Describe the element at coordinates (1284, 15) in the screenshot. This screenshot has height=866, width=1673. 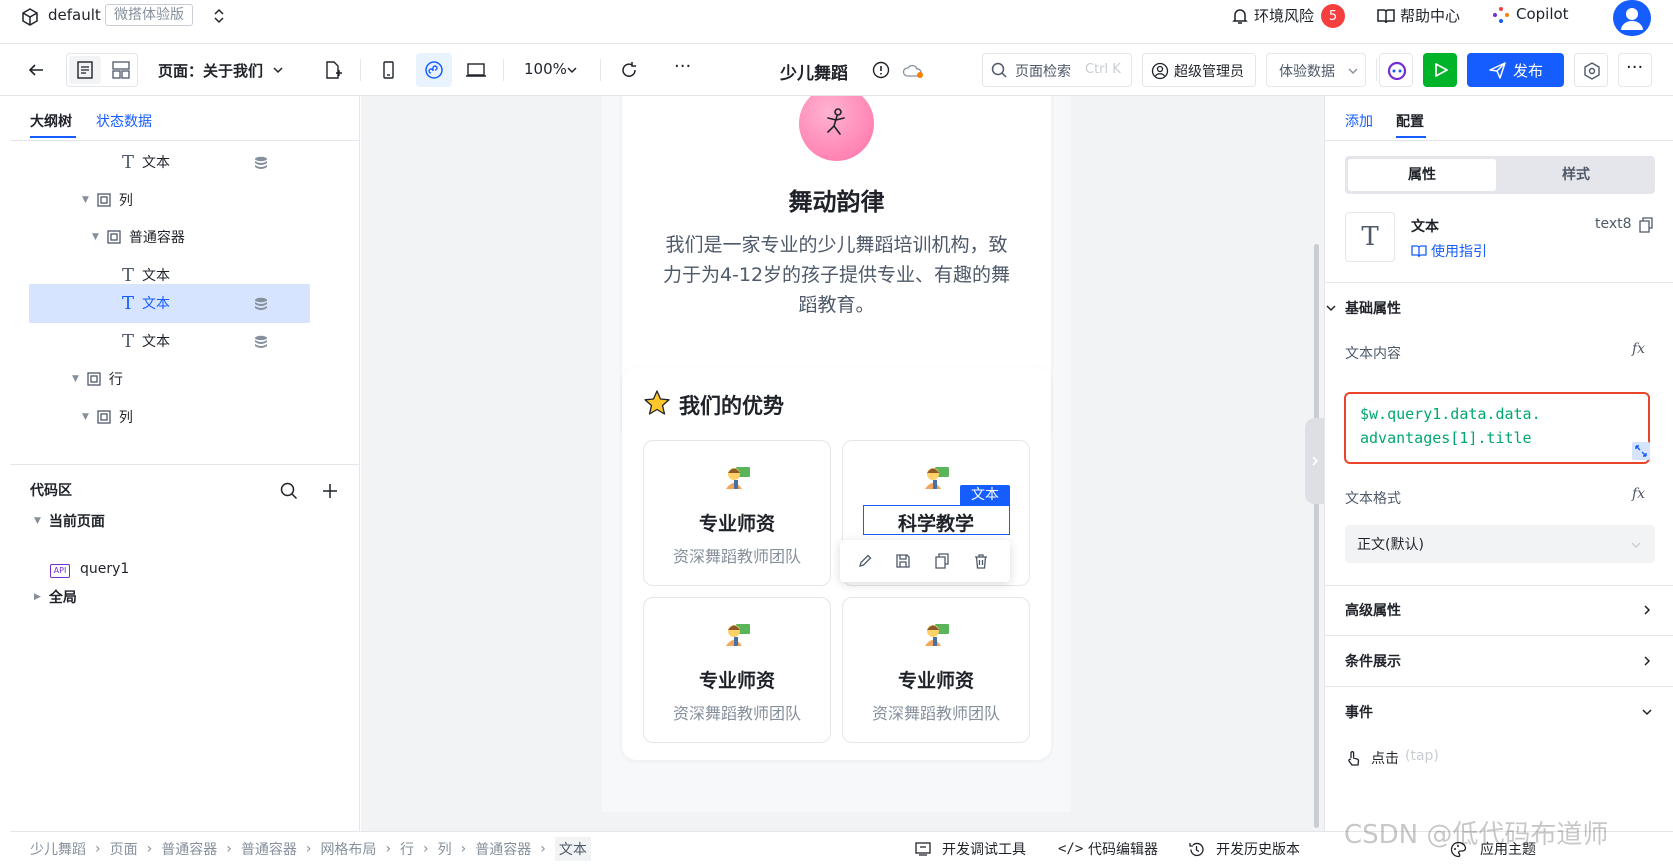
I see `env-risk-label: 环境风险` at that location.